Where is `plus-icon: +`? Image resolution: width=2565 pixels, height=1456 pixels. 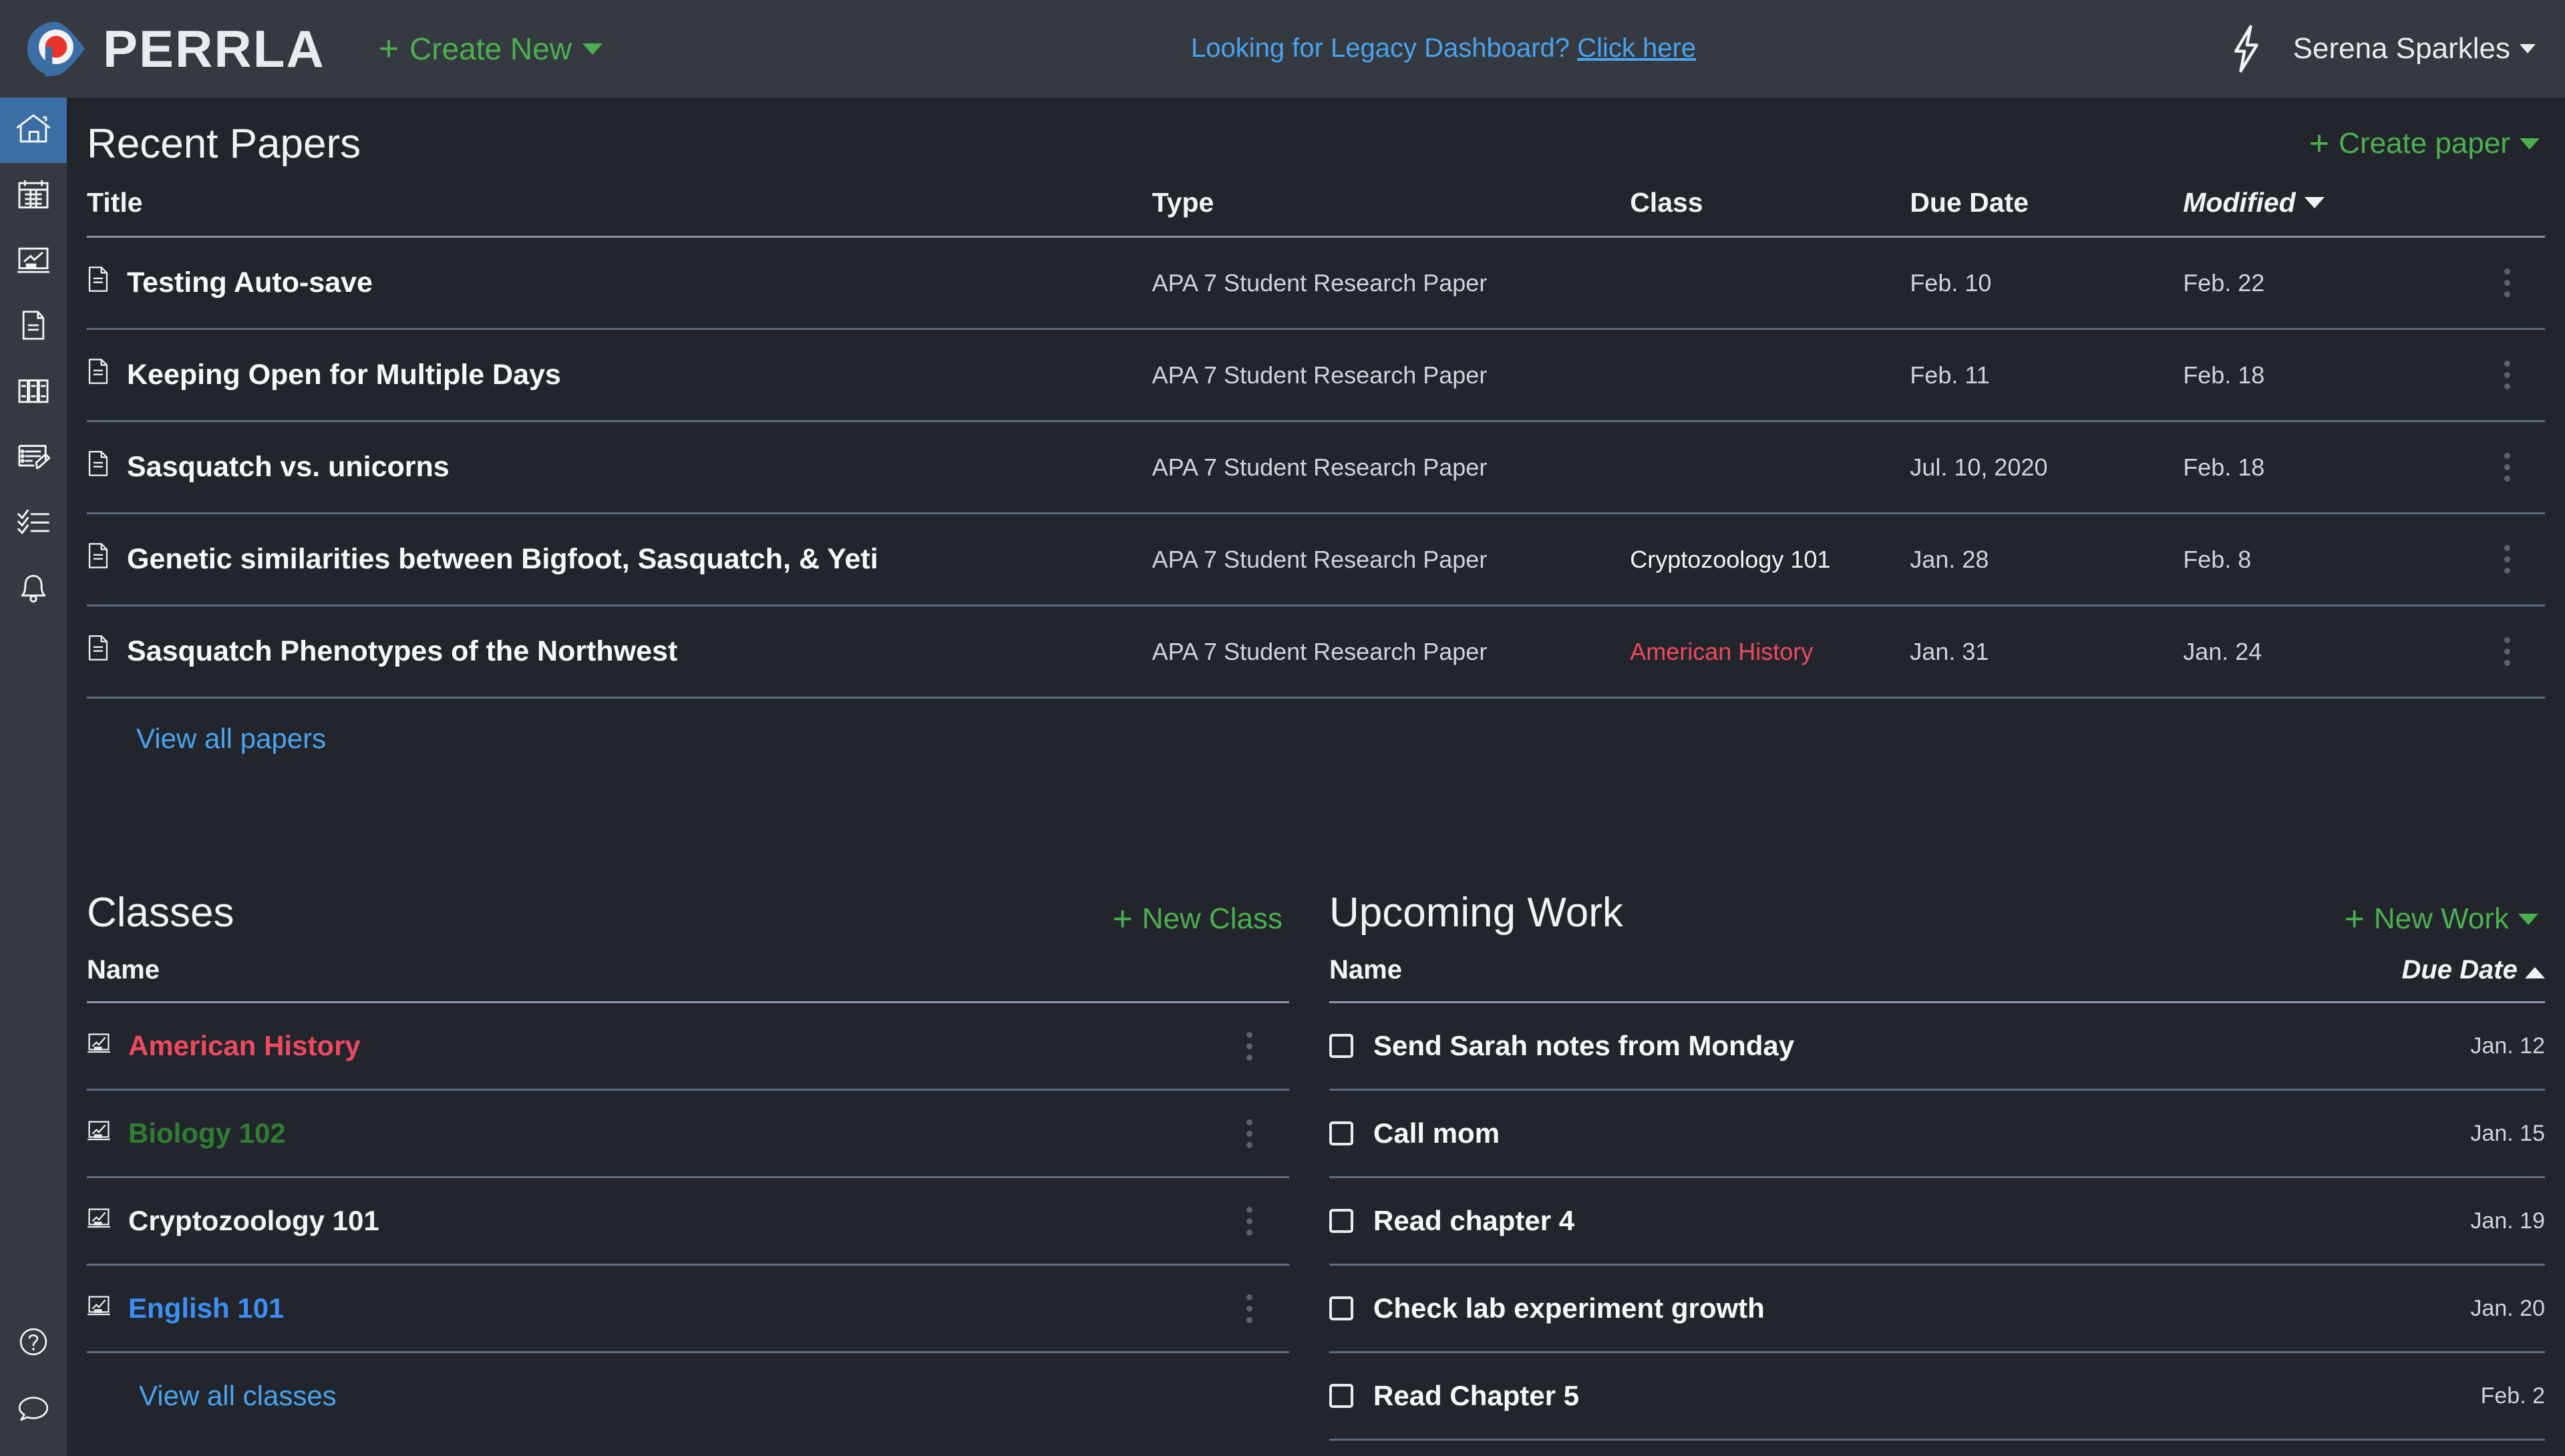 plus-icon: + is located at coordinates (2319, 143).